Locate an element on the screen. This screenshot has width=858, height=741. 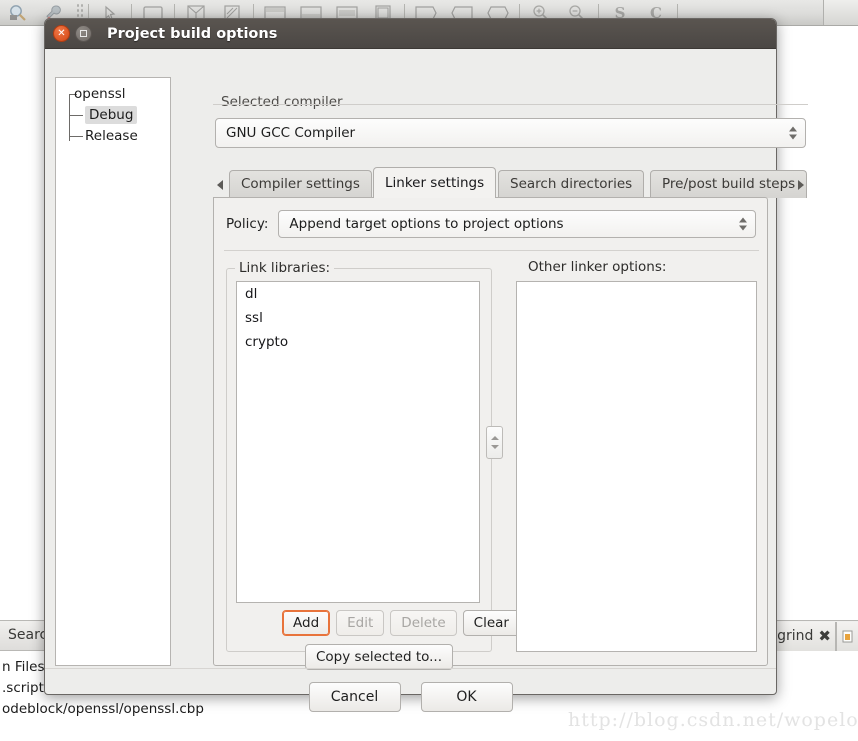
link-libraries-list: dl ssl crypto is located at coordinates (358, 442).